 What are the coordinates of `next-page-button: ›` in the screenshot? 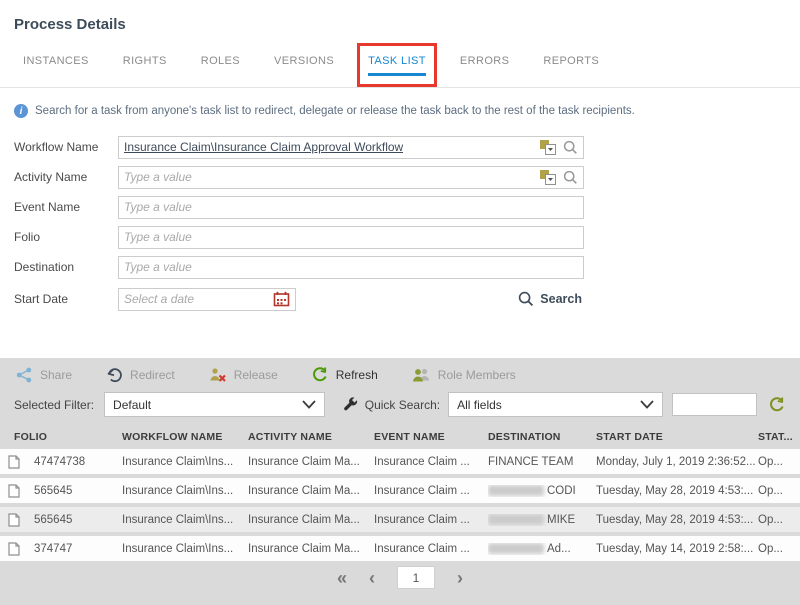 It's located at (460, 578).